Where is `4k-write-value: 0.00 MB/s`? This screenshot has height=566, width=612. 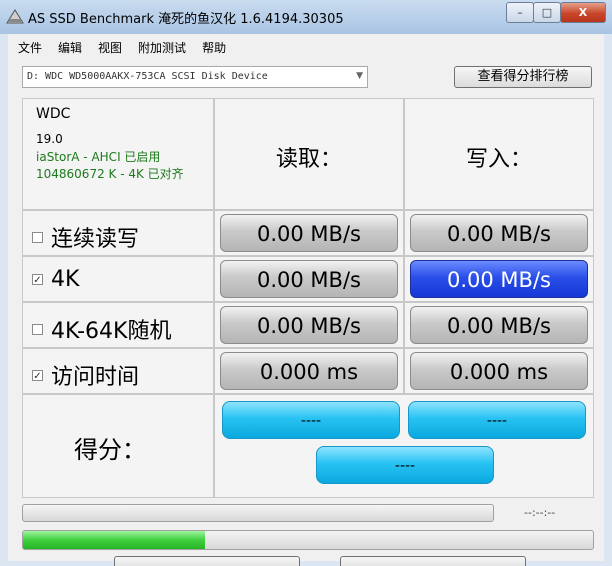 4k-write-value: 0.00 MB/s is located at coordinates (499, 279).